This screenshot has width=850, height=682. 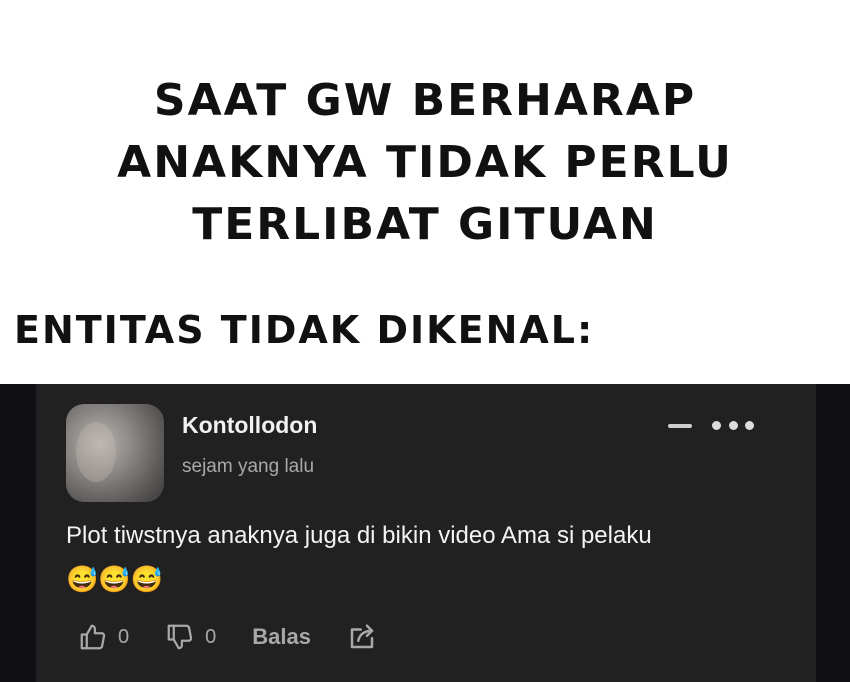 I want to click on headline-line-2: ANAKNYA TIDAK PERLU, so click(x=425, y=162).